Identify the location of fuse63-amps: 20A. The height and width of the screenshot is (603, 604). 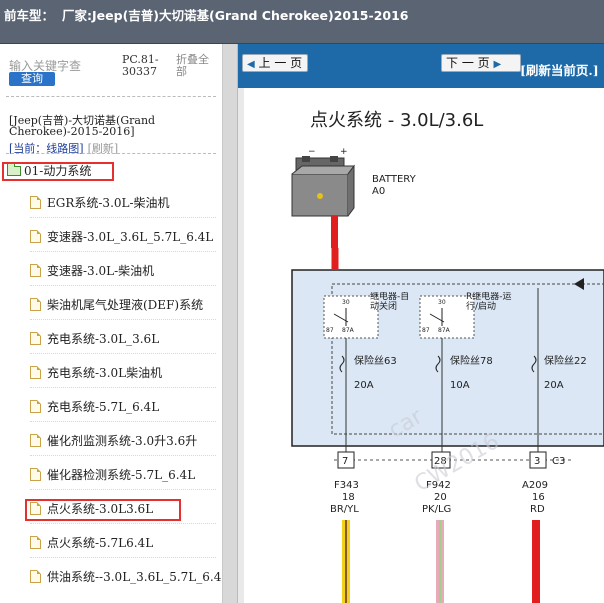
(364, 385).